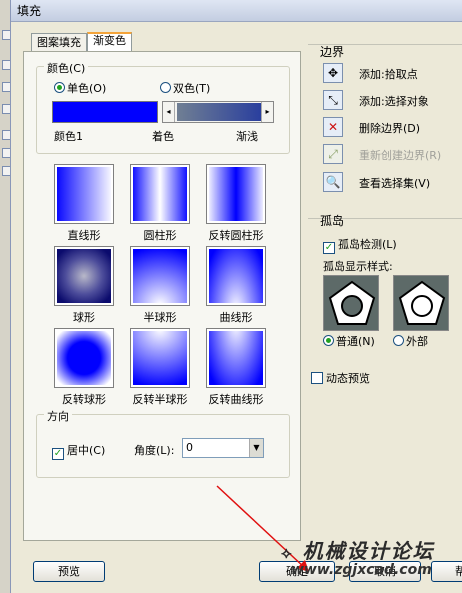 Image resolution: width=462 pixels, height=593 pixels. Describe the element at coordinates (66, 68) in the screenshot. I see `color-group-label: 颜色(C)` at that location.